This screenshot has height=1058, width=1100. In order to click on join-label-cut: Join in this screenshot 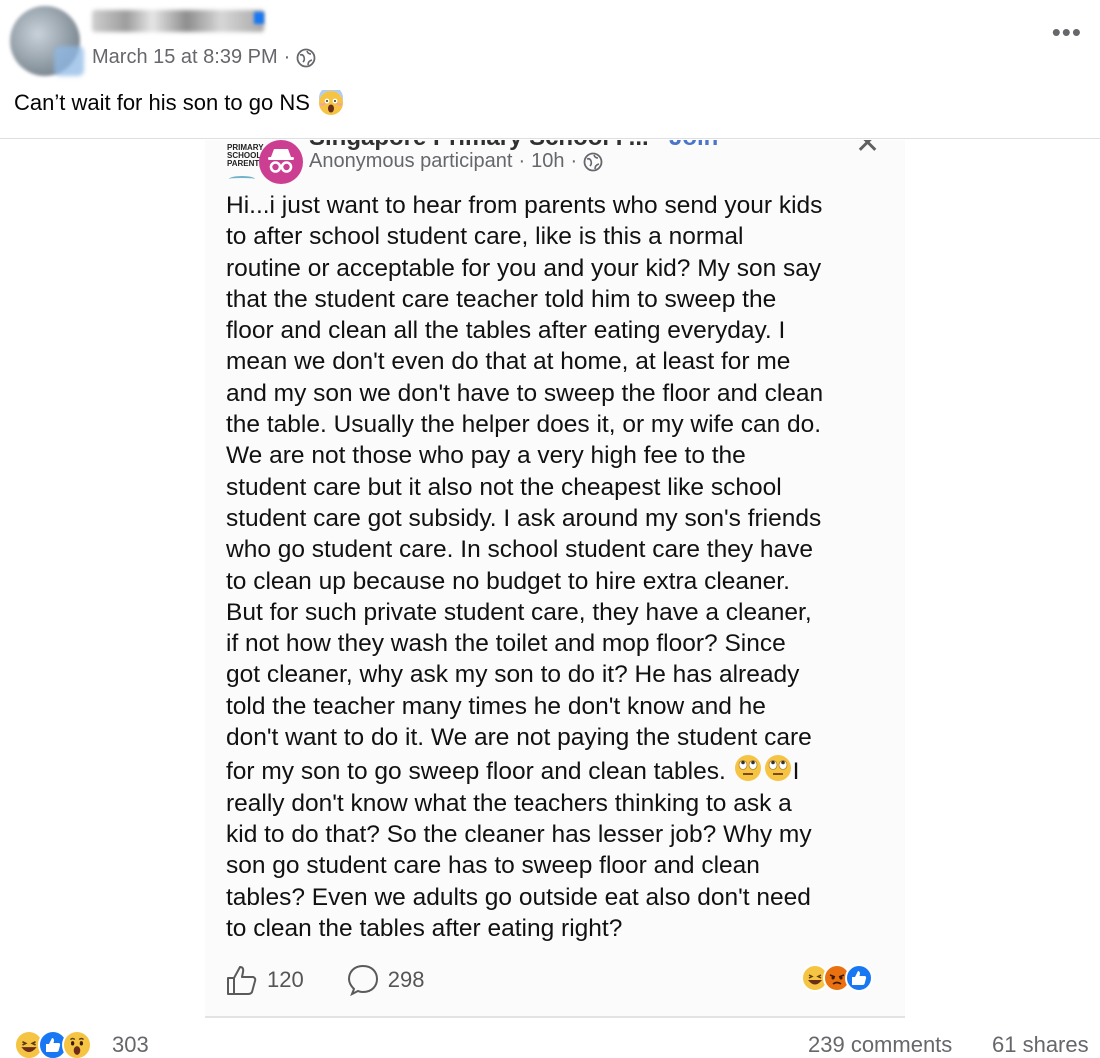, I will do `click(693, 146)`.